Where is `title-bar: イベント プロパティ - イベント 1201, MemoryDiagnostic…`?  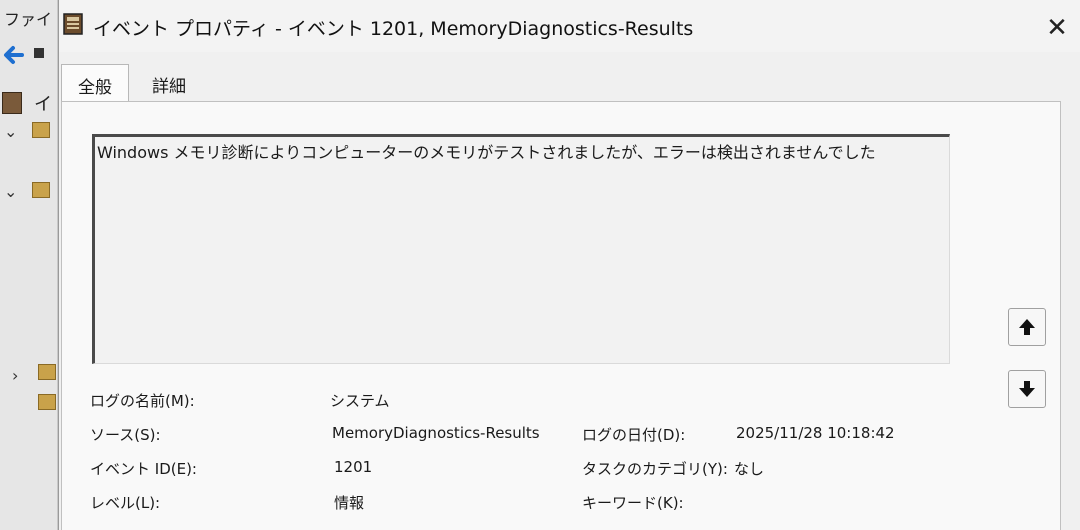 title-bar: イベント プロパティ - イベント 1201, MemoryDiagnostic… is located at coordinates (569, 26).